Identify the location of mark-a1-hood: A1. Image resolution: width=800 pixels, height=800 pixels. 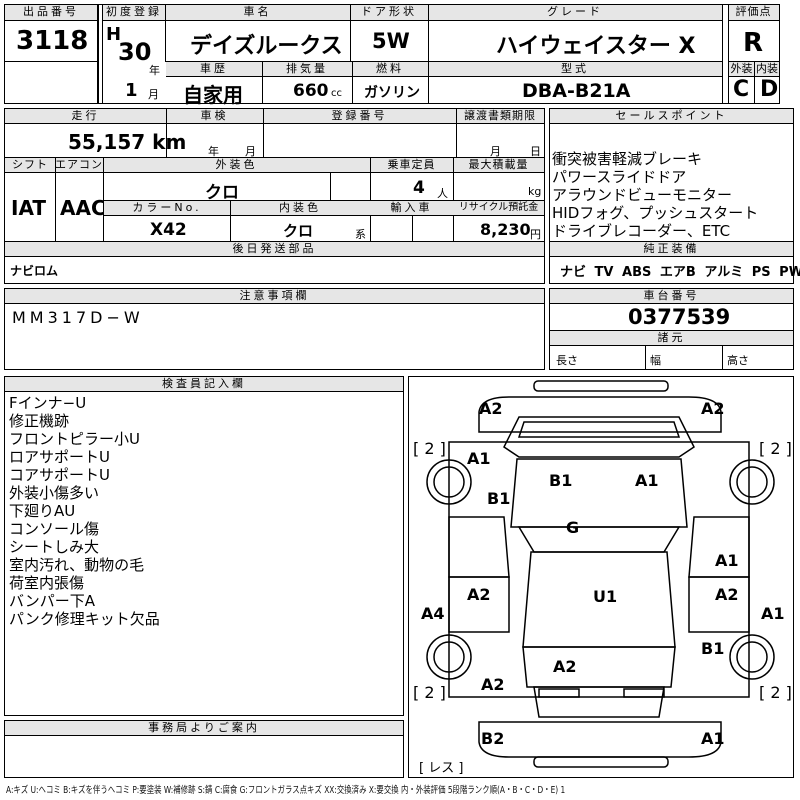
(647, 480).